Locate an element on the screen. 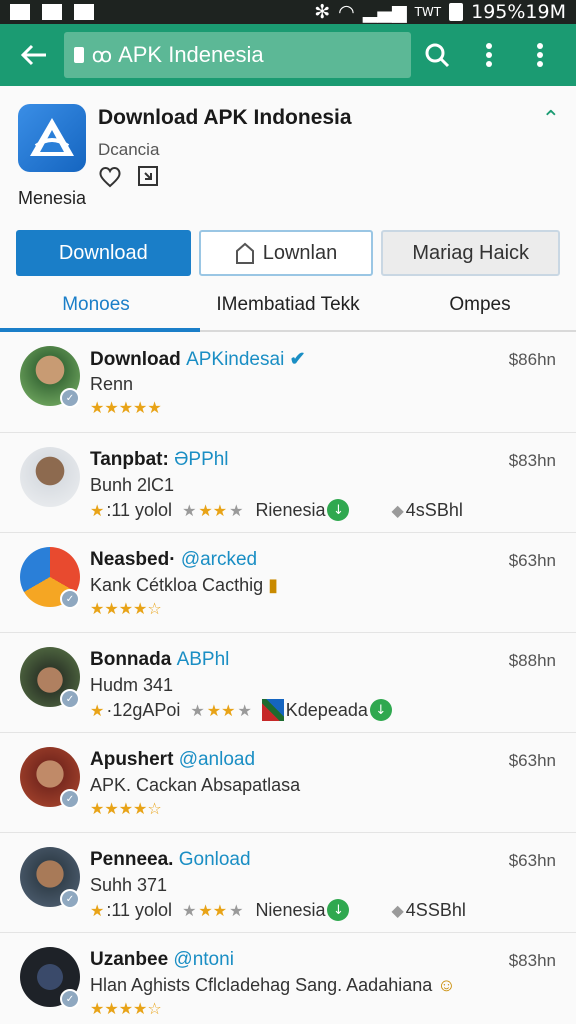 This screenshot has width=576, height=1024. tab-membatiad: IMembatiad Tekk is located at coordinates (288, 305).